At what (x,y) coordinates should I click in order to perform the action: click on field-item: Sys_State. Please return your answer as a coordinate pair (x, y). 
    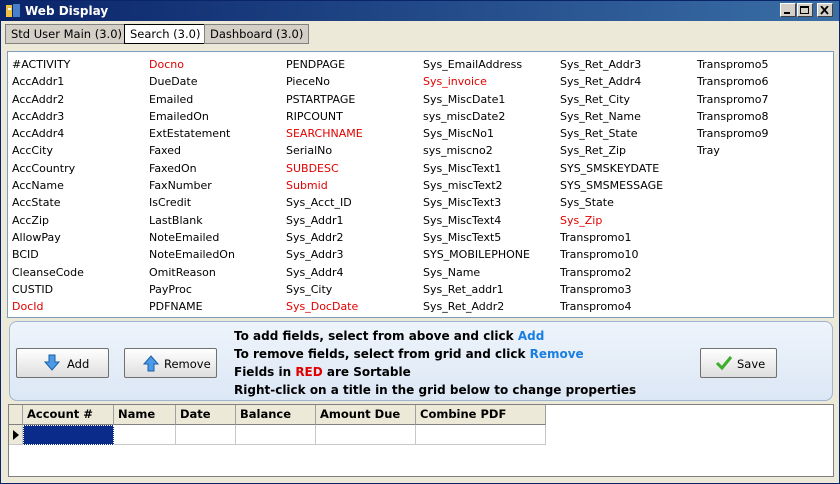
    Looking at the image, I should click on (626, 202).